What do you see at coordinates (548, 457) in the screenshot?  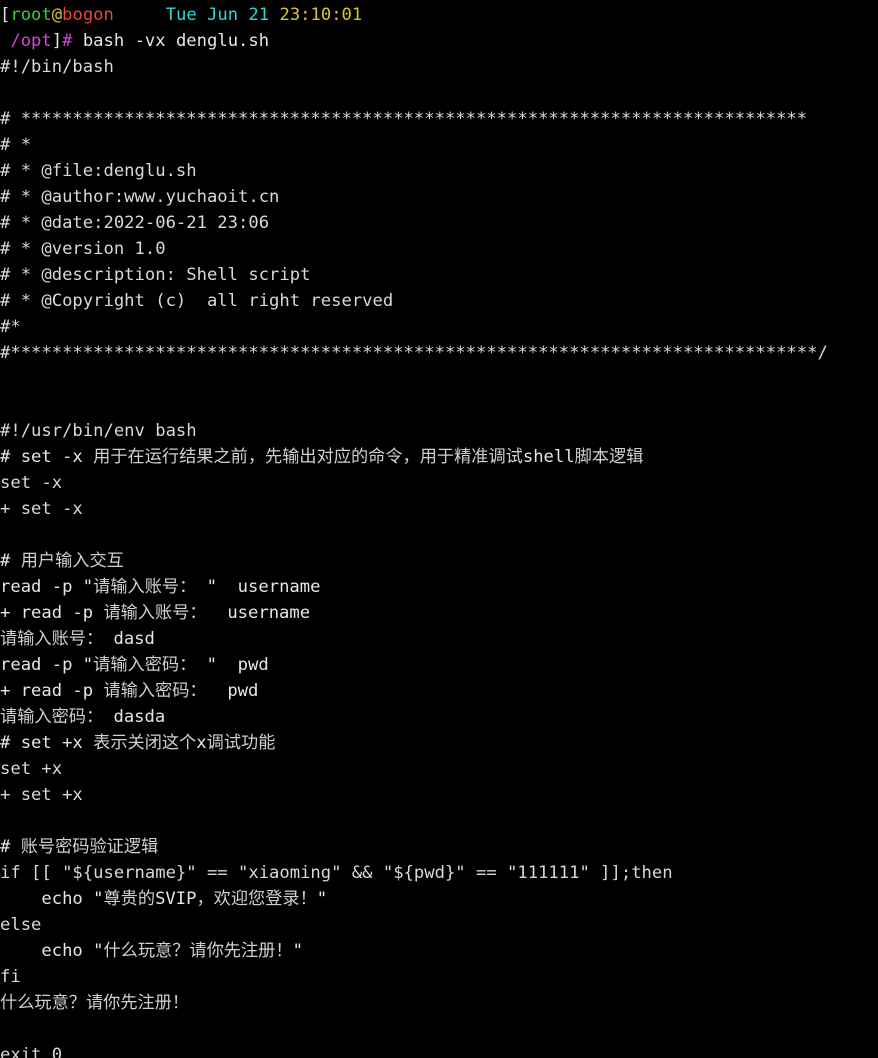 I see `ascii-run: shell` at bounding box center [548, 457].